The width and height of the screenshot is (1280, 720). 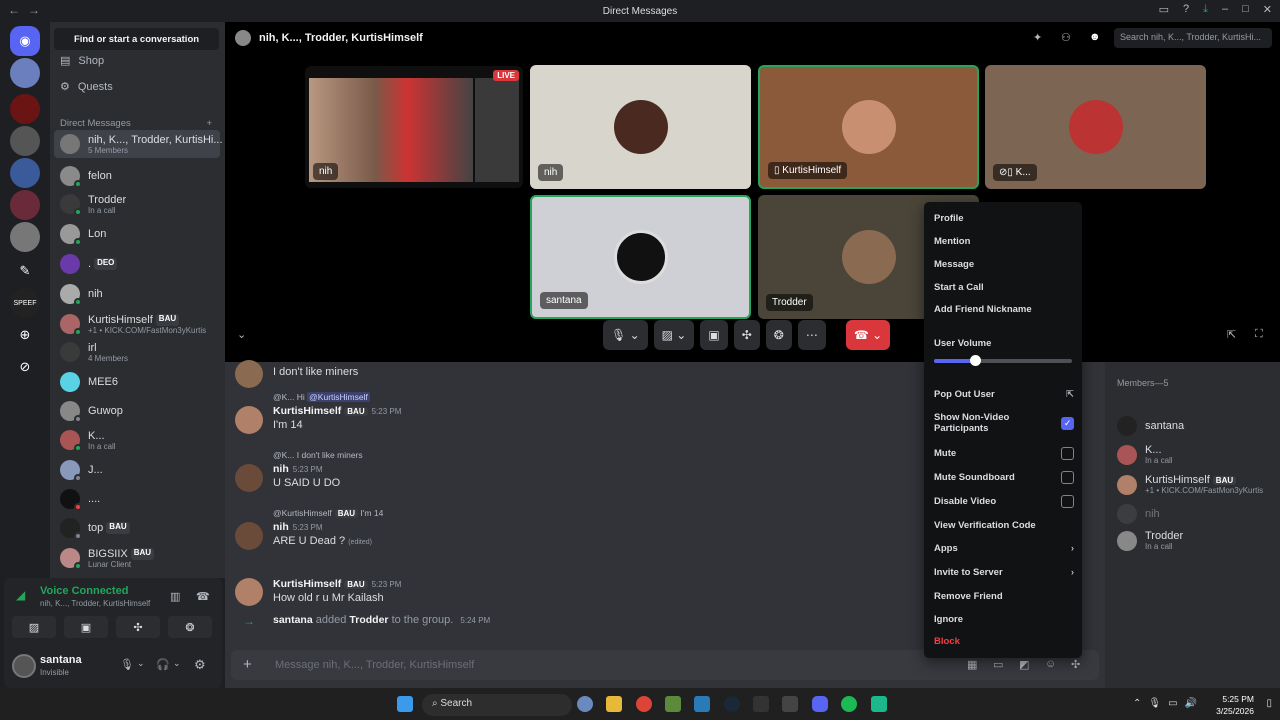 I want to click on pin-icon: ✦, so click(x=1037, y=37).